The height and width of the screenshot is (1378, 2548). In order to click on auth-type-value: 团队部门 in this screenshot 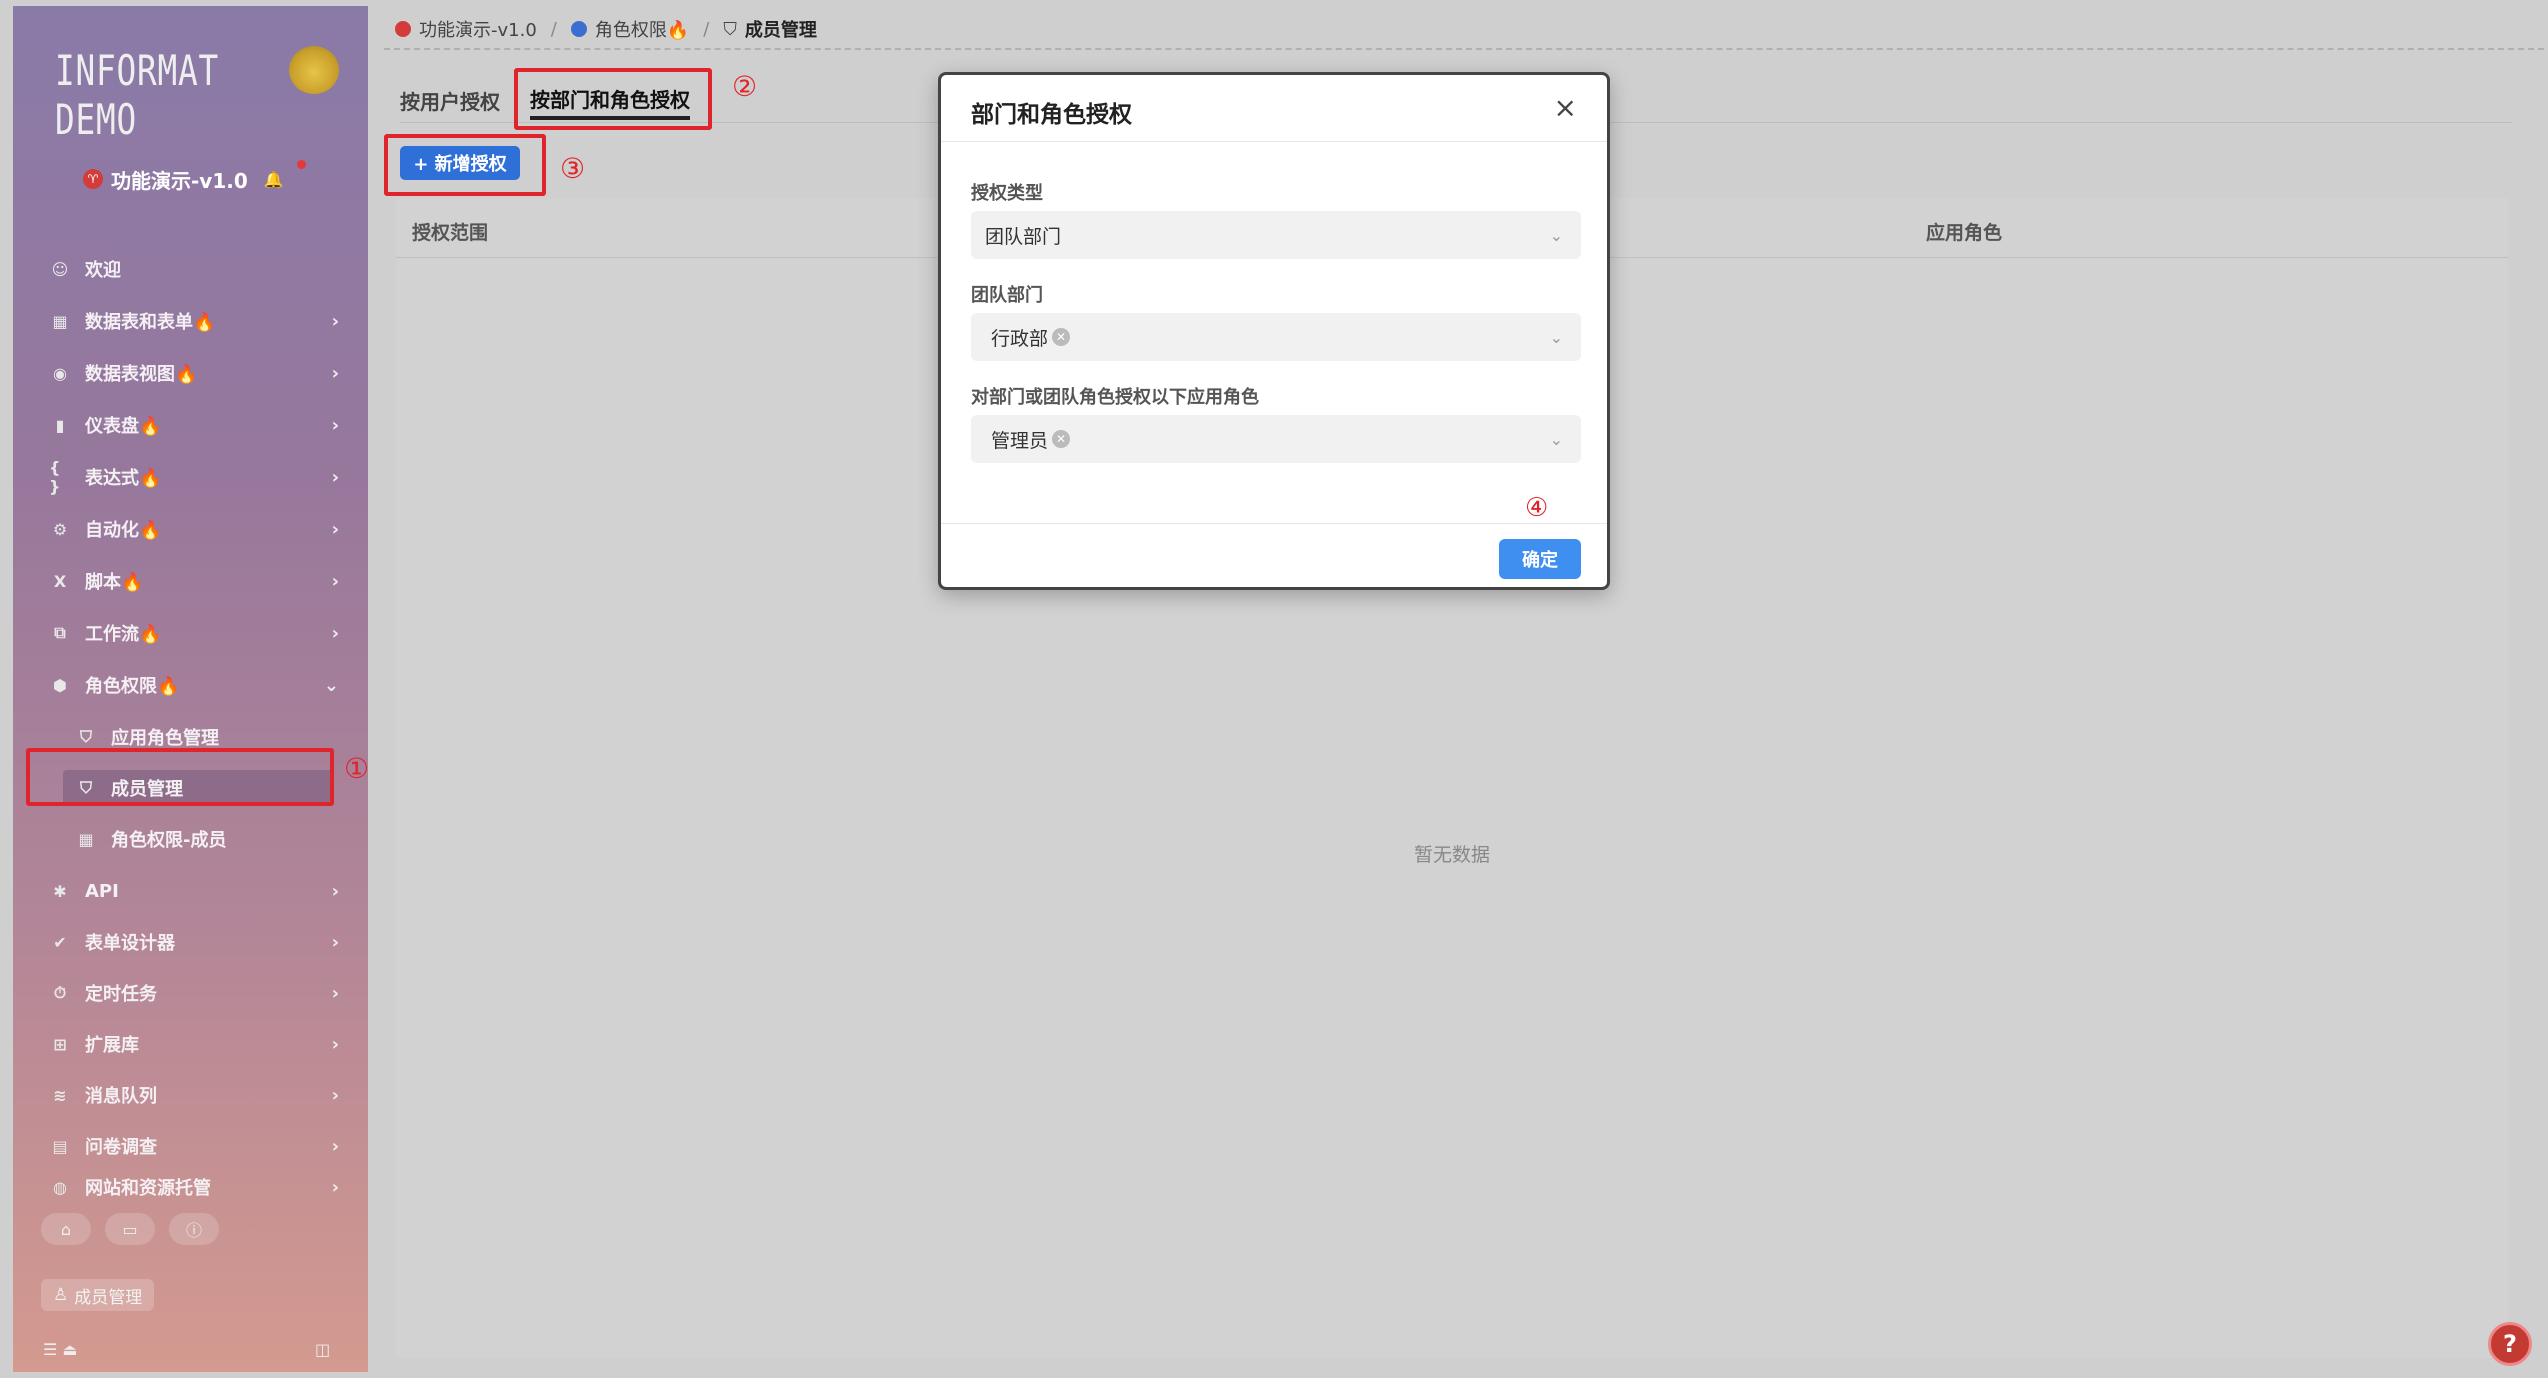, I will do `click(1023, 236)`.